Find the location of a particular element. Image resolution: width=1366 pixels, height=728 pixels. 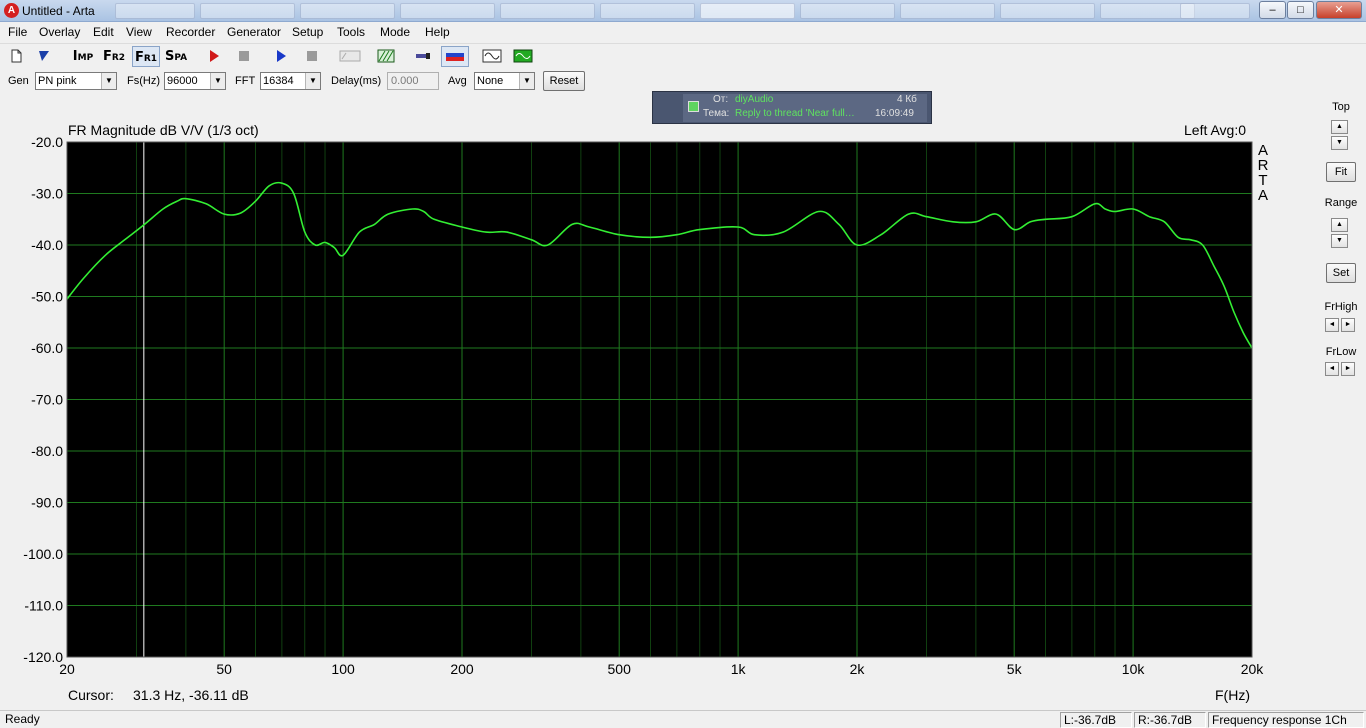

menu-mode: Mode is located at coordinates (395, 32).